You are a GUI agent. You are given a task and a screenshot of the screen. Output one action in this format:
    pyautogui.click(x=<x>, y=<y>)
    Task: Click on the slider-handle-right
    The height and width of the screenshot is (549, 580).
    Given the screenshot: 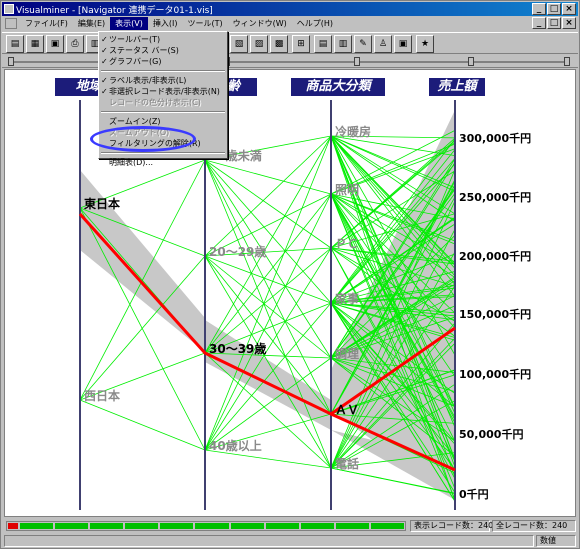 What is the action you would take?
    pyautogui.click(x=567, y=61)
    